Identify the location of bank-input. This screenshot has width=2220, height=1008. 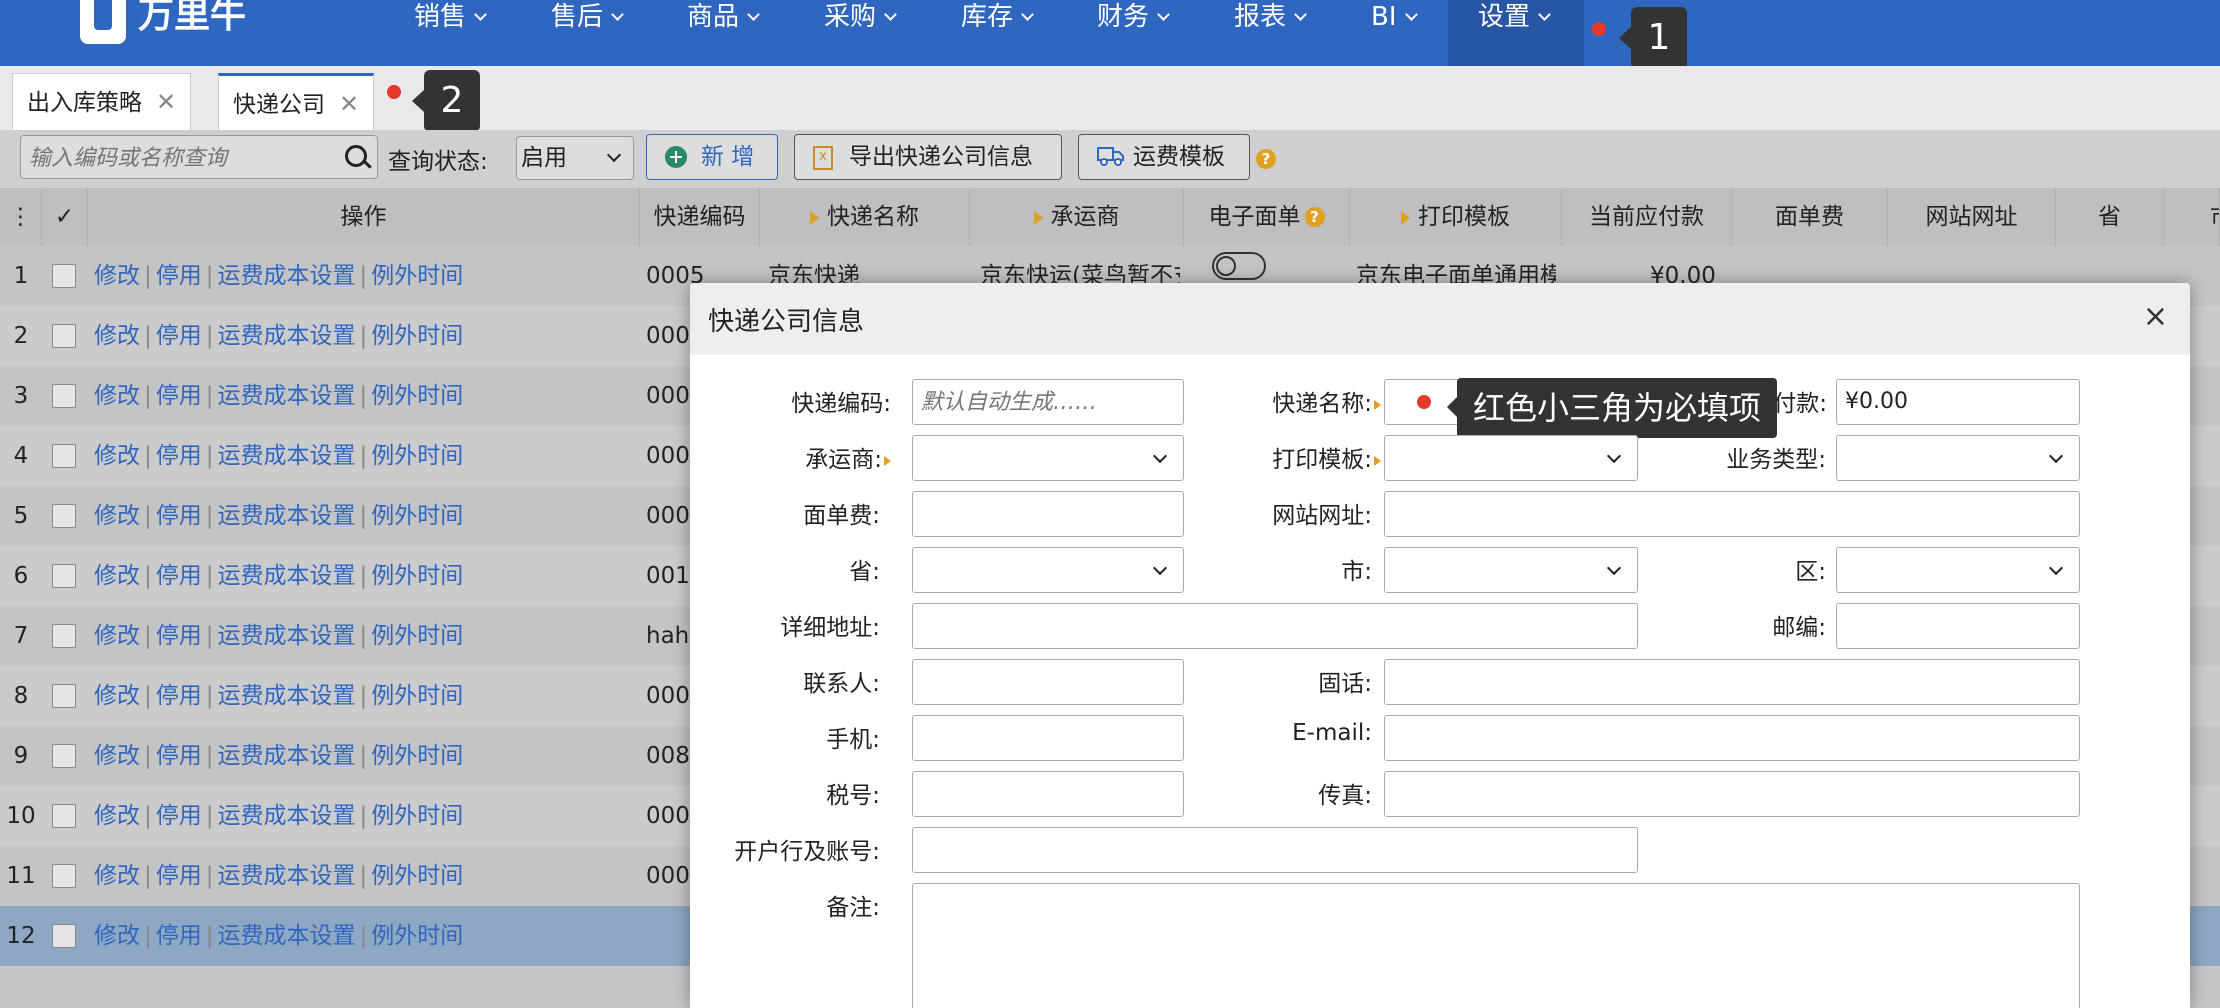
(1275, 850).